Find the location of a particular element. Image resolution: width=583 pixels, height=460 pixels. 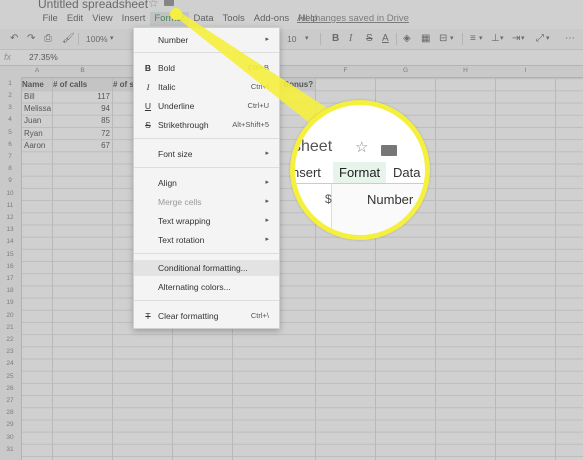

menu-item-label: Text rotation is located at coordinates (181, 240).